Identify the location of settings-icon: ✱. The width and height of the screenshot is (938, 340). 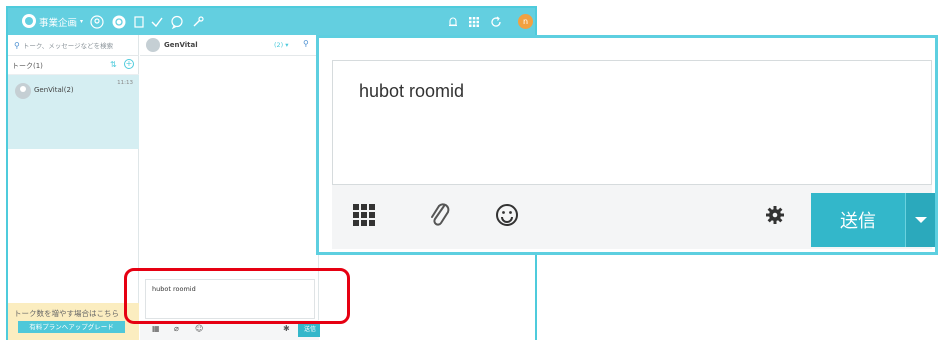
(286, 328).